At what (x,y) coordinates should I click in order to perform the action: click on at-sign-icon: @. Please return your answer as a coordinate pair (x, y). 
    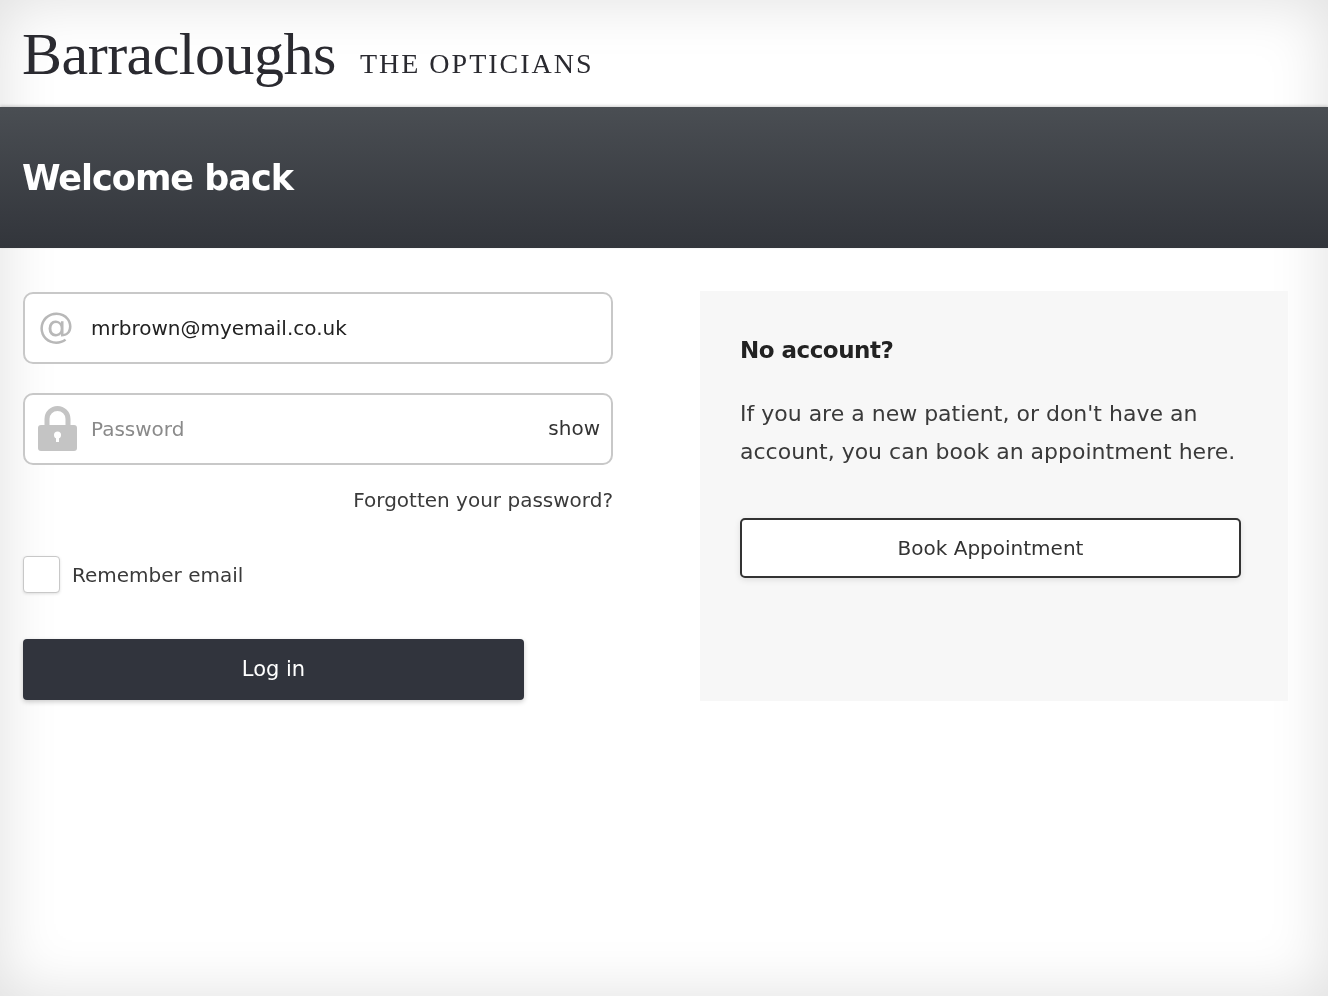
    Looking at the image, I should click on (56, 326).